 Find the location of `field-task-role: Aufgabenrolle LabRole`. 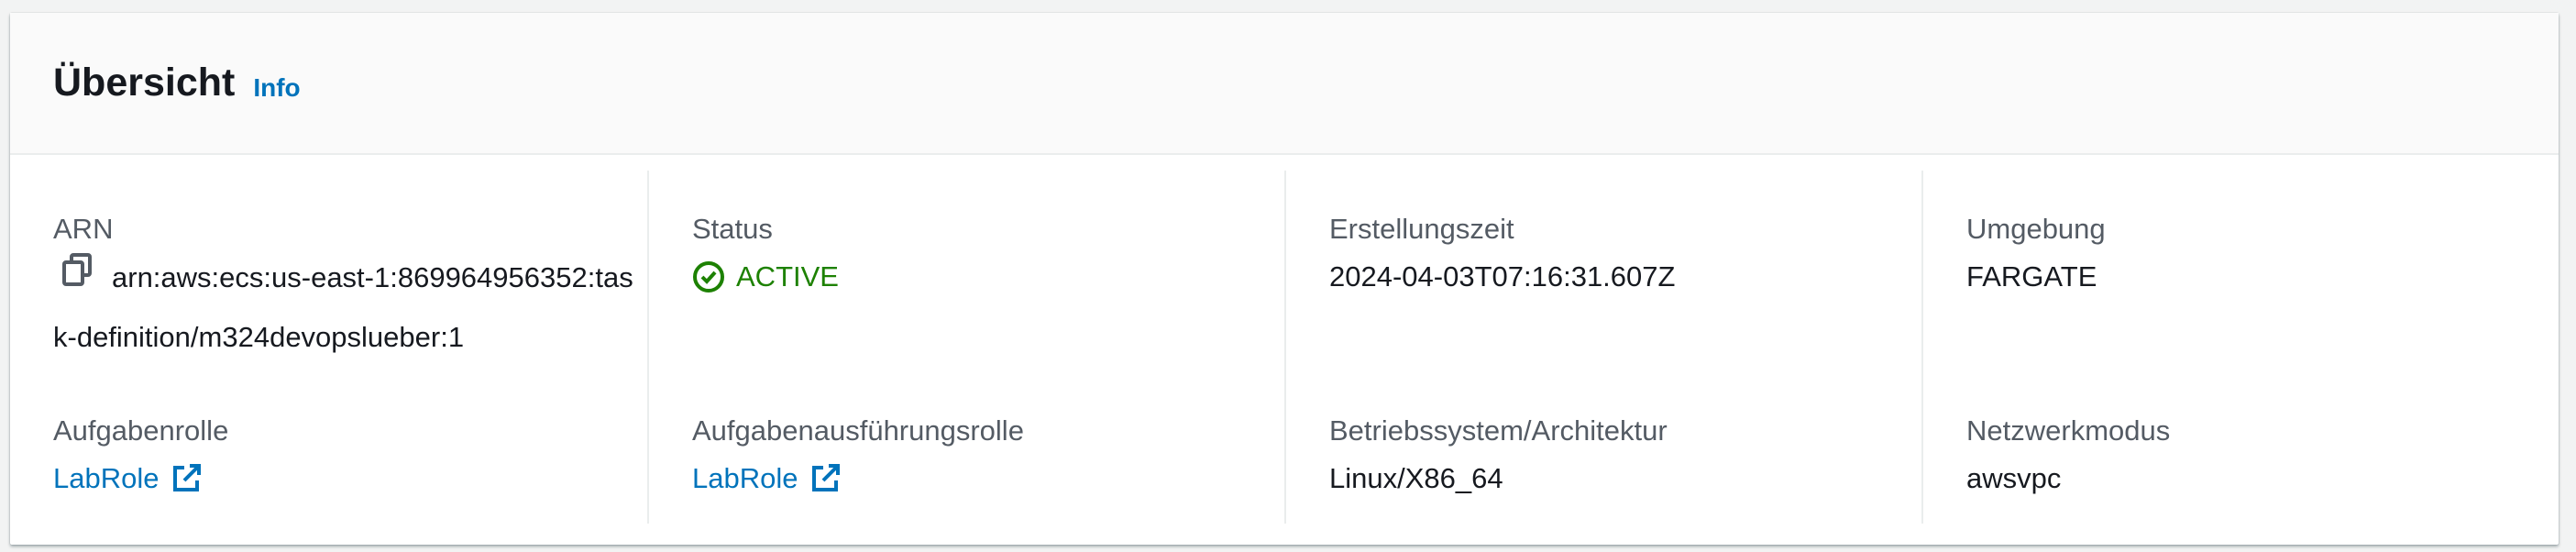

field-task-role: Aufgabenrolle LabRole is located at coordinates (140, 459).